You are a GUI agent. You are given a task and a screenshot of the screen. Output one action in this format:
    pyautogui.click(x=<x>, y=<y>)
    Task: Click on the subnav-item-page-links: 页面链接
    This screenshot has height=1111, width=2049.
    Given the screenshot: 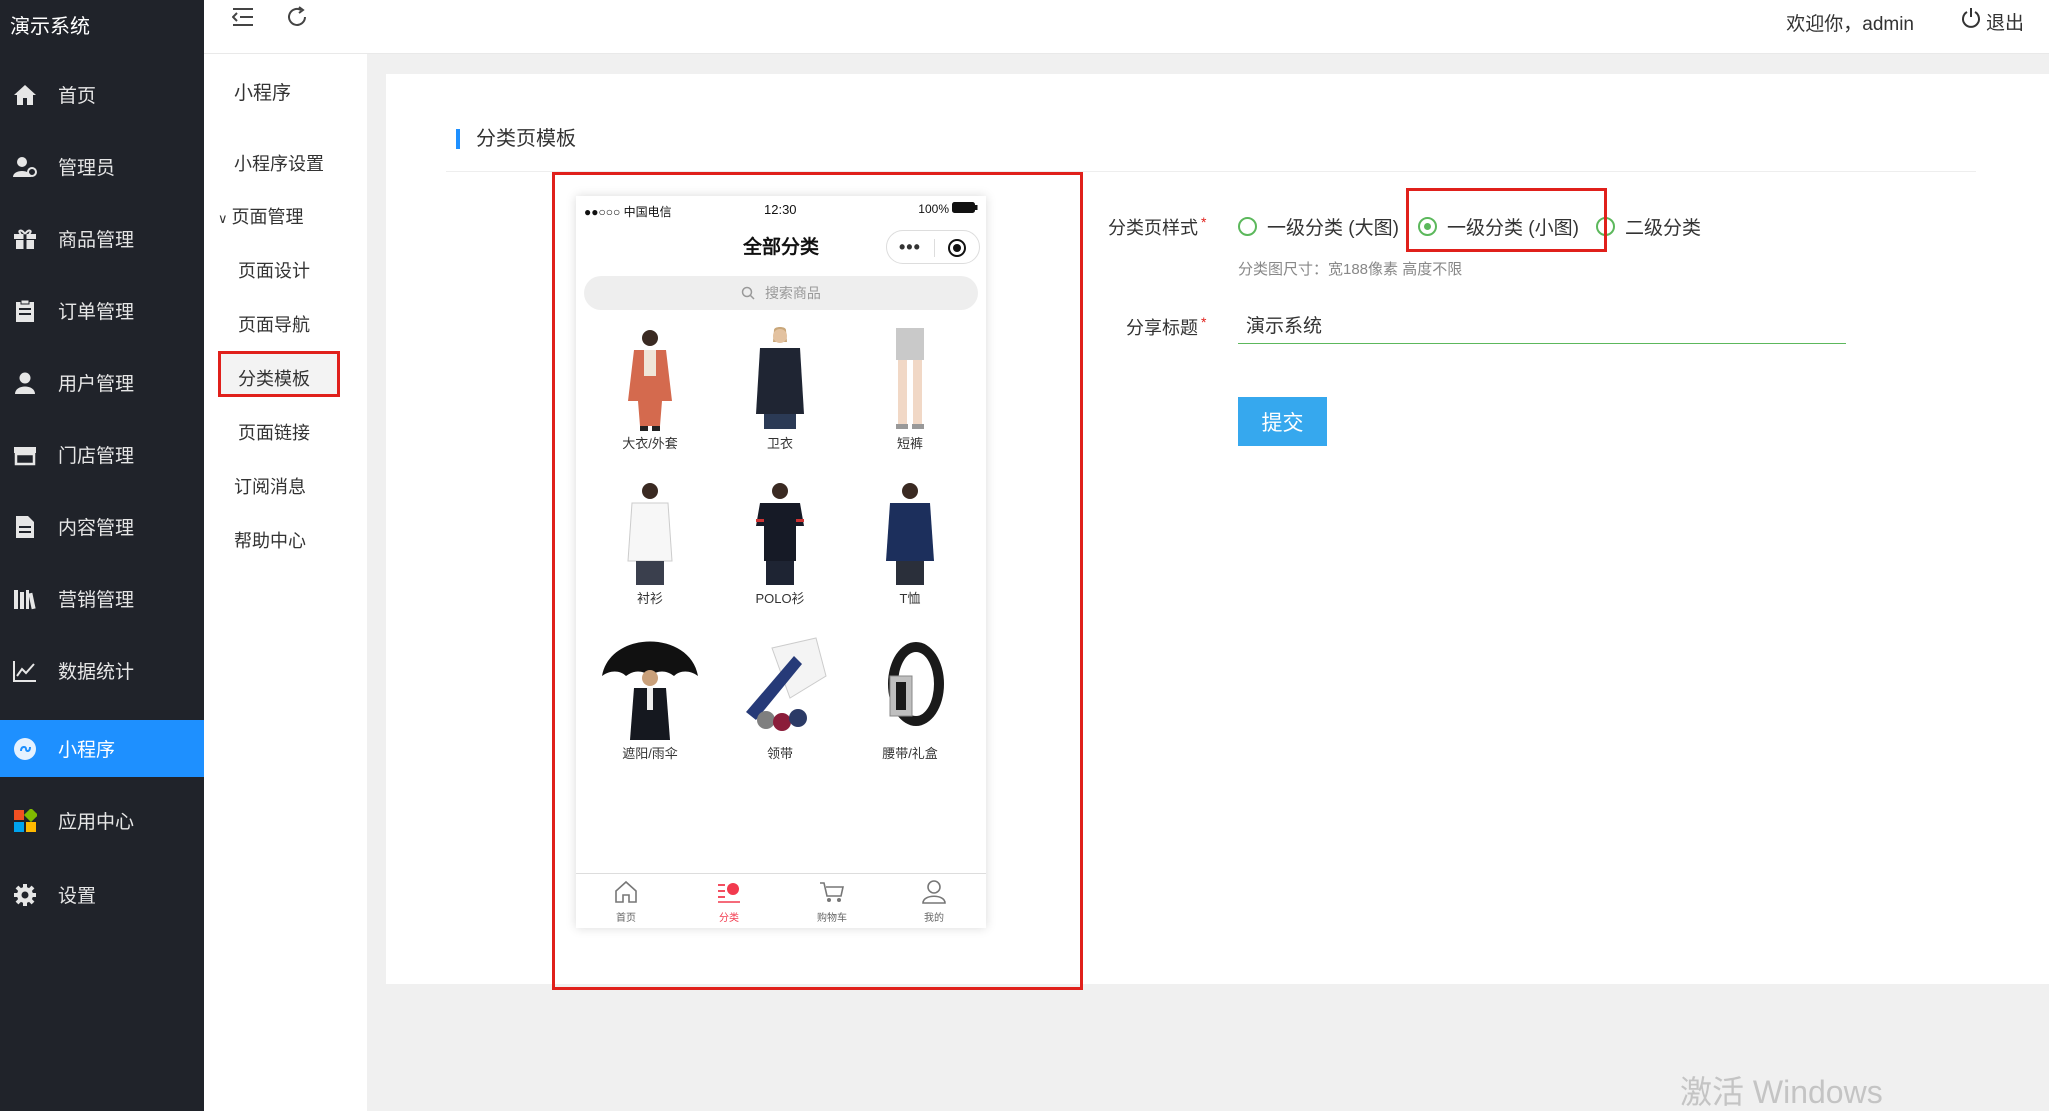 What is the action you would take?
    pyautogui.click(x=274, y=432)
    